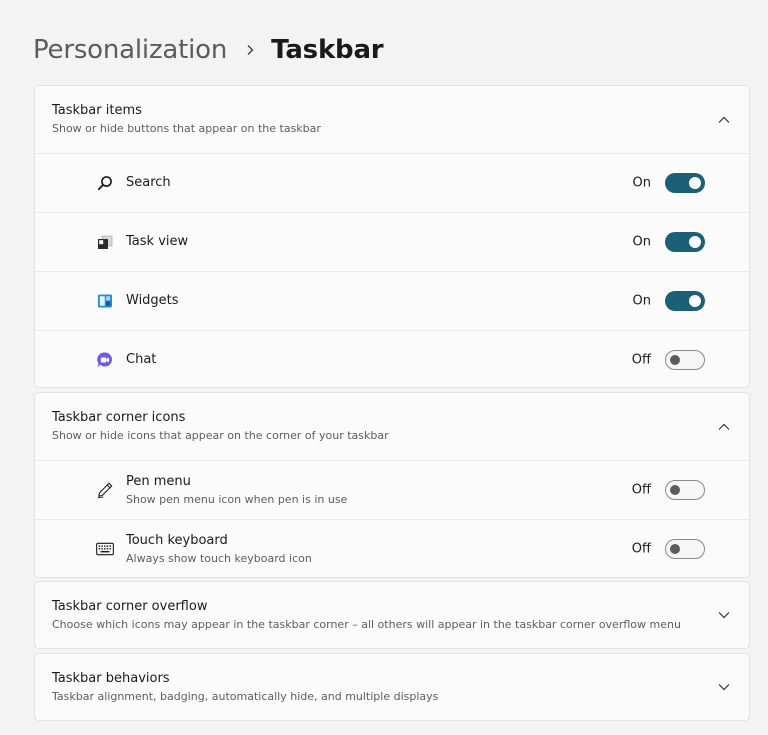 Image resolution: width=768 pixels, height=735 pixels. What do you see at coordinates (685, 360) in the screenshot?
I see `chat-toggle` at bounding box center [685, 360].